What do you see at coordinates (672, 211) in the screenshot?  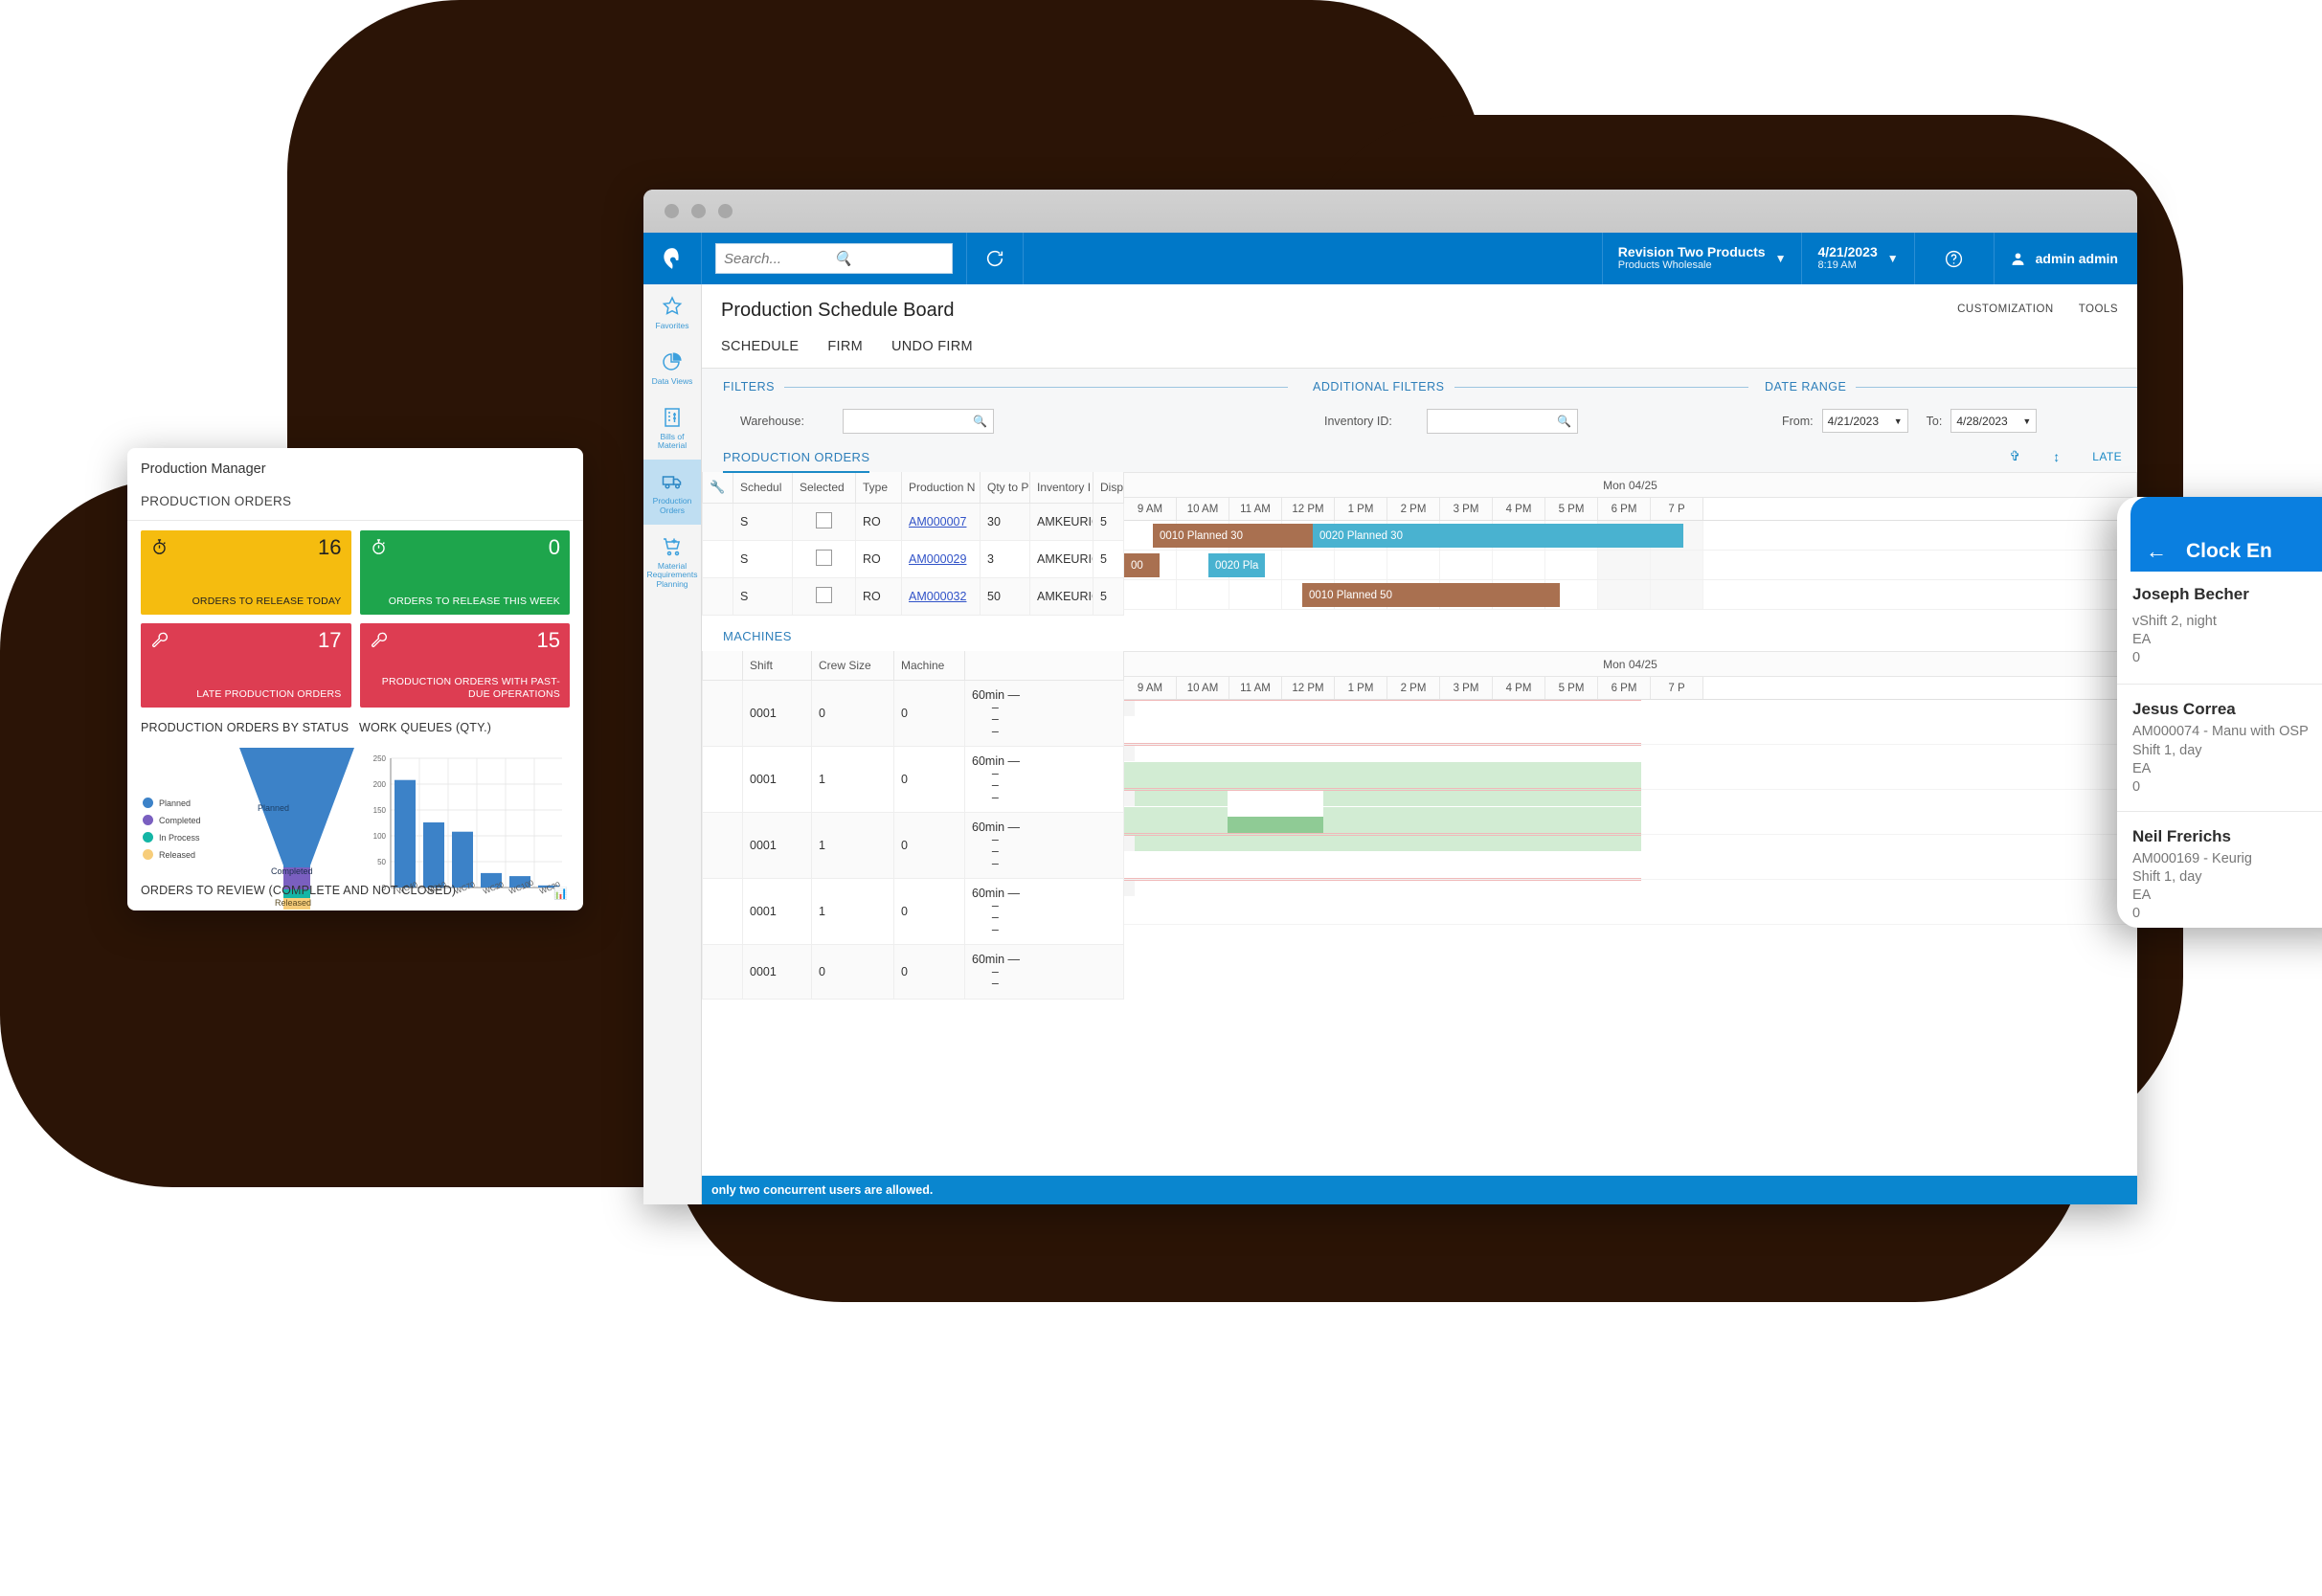 I see `window-dot-close` at bounding box center [672, 211].